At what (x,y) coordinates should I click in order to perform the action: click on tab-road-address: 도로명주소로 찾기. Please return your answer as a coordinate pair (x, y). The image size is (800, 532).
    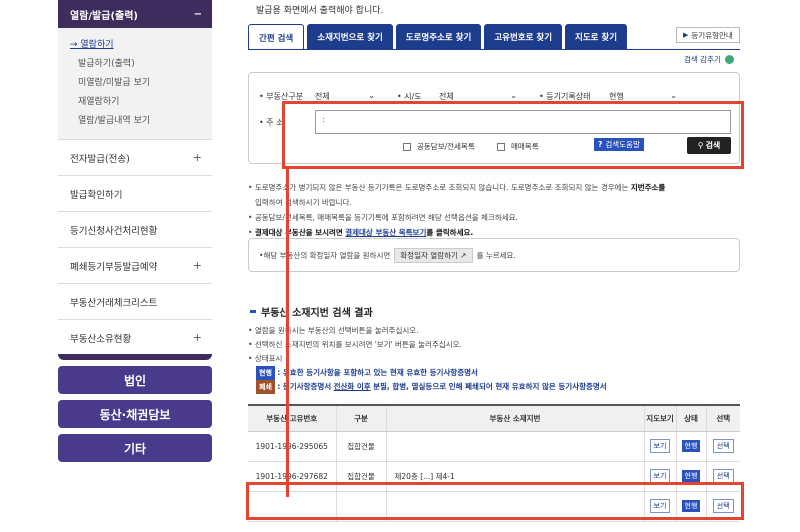
    Looking at the image, I should click on (438, 37).